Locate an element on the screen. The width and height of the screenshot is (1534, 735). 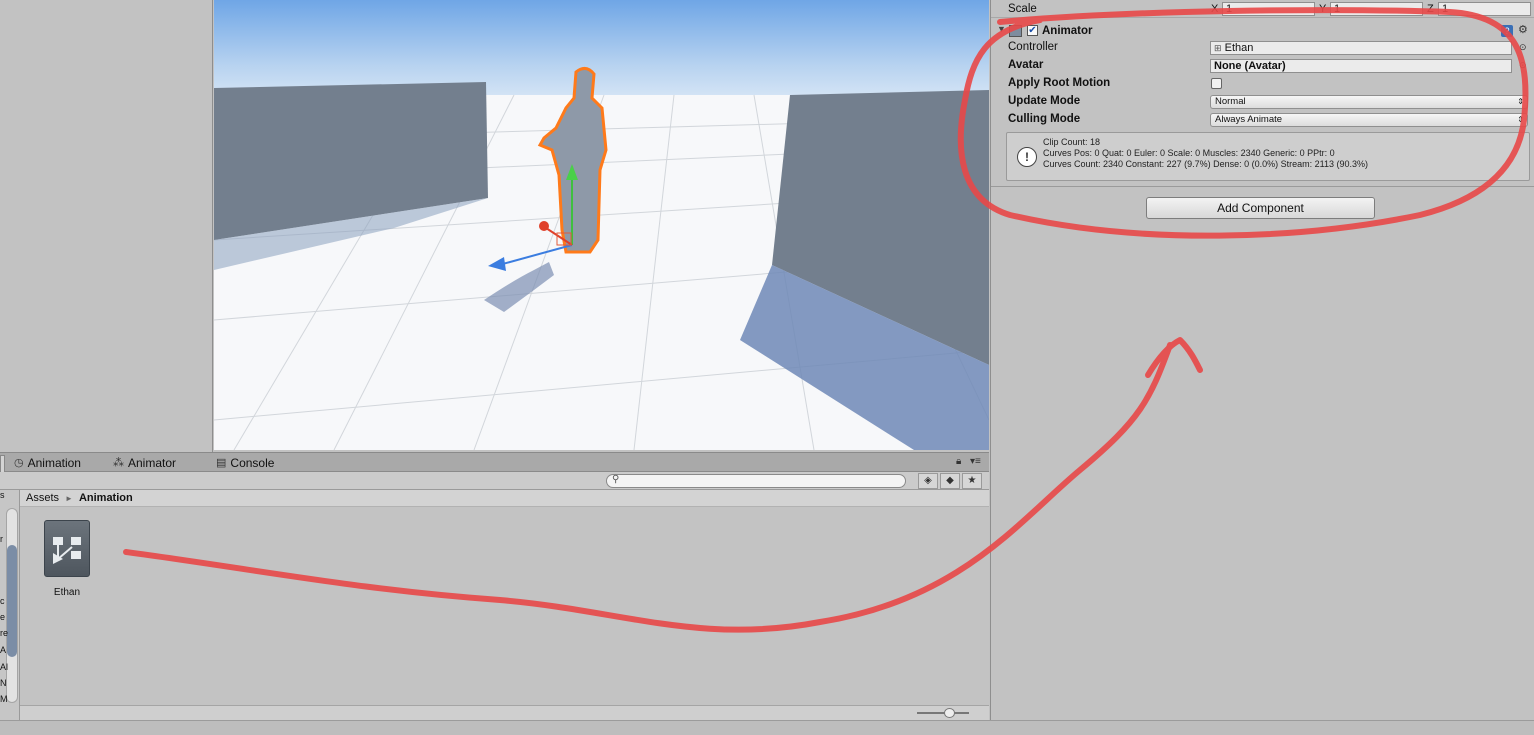
project-bottom-bar is located at coordinates (504, 712).